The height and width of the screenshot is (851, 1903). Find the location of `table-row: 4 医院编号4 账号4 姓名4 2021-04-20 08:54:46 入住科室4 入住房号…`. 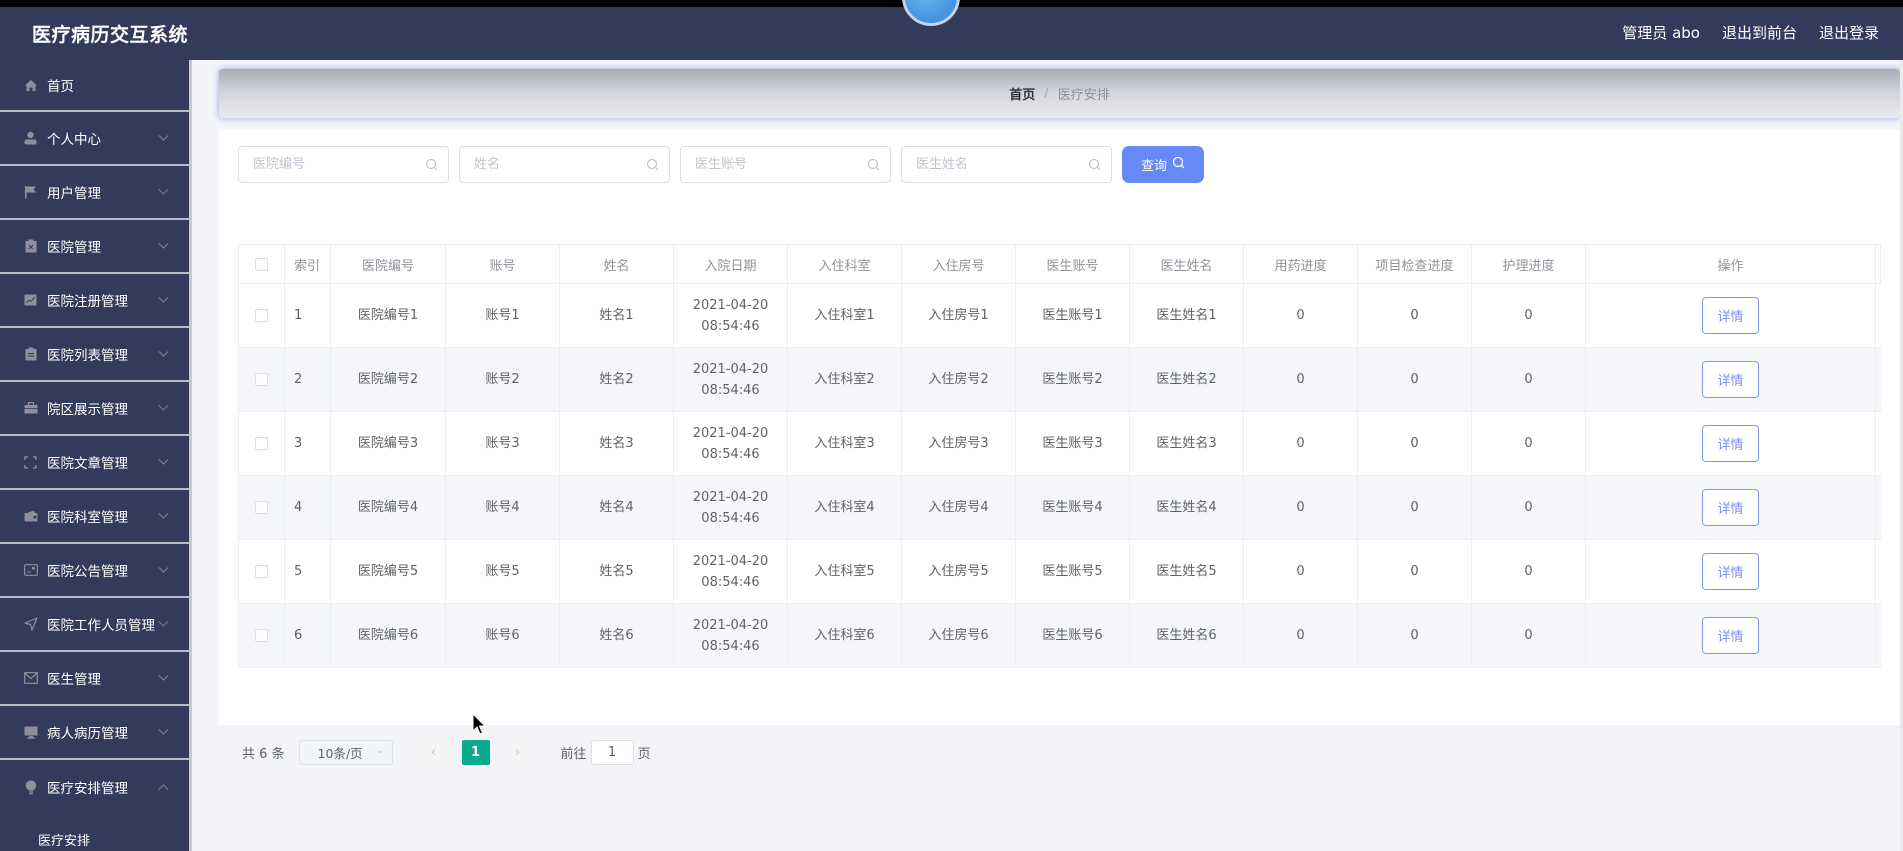

table-row: 4 医院编号4 账号4 姓名4 2021-04-20 08:54:46 入住科室4 入住房号… is located at coordinates (1059, 508).